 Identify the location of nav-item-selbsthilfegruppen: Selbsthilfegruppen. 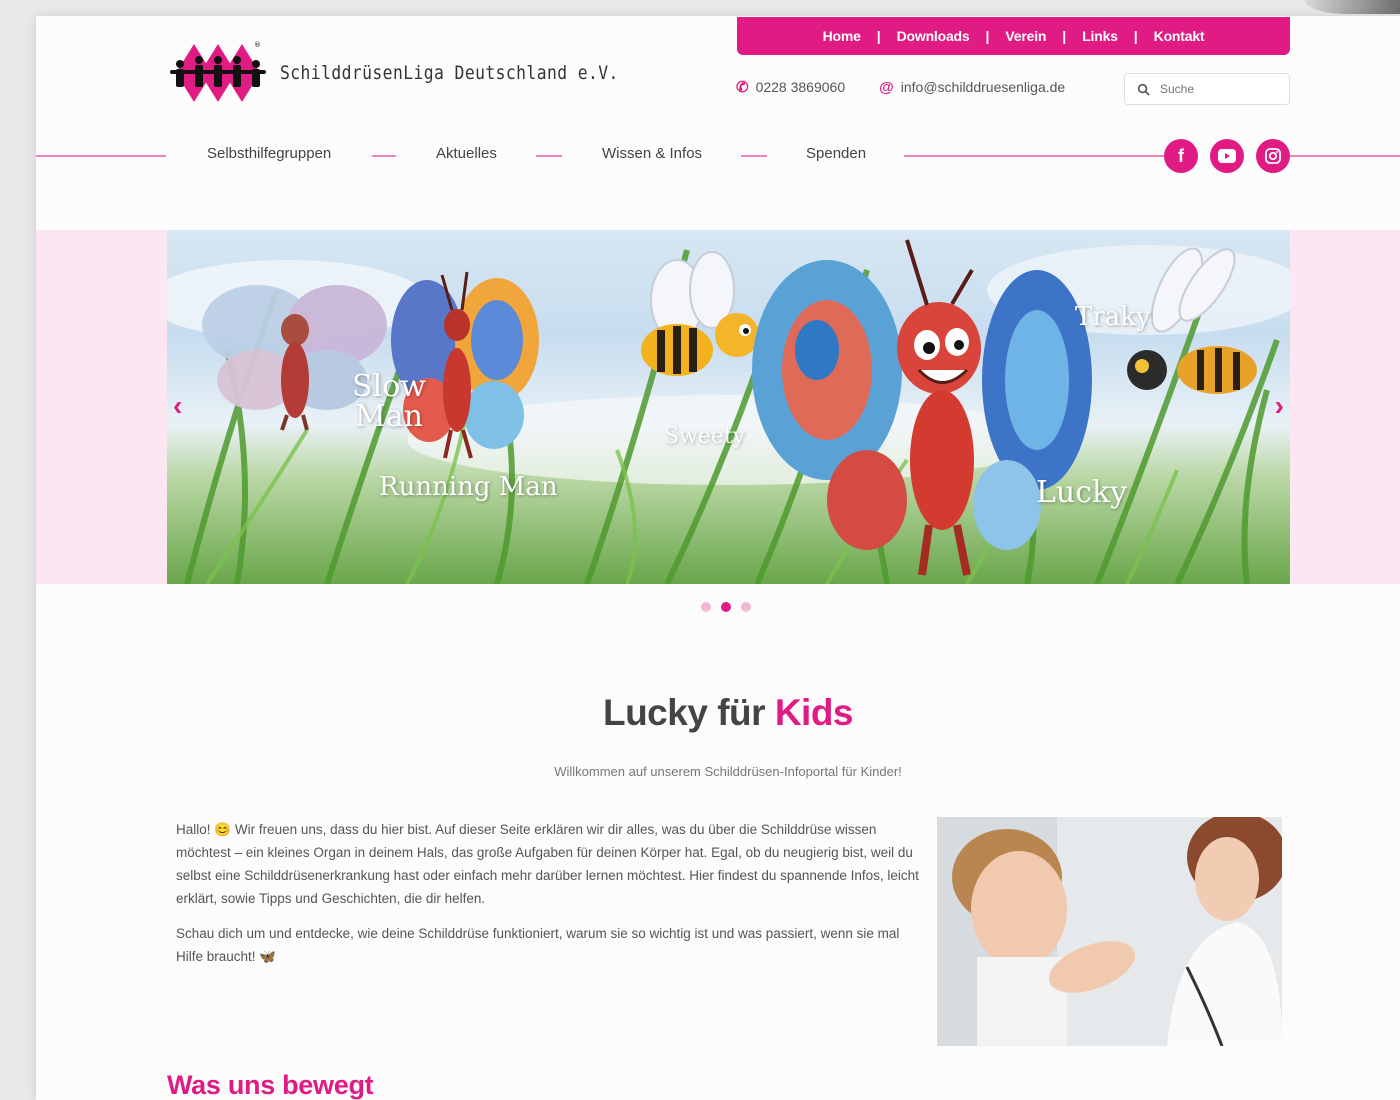
(269, 153).